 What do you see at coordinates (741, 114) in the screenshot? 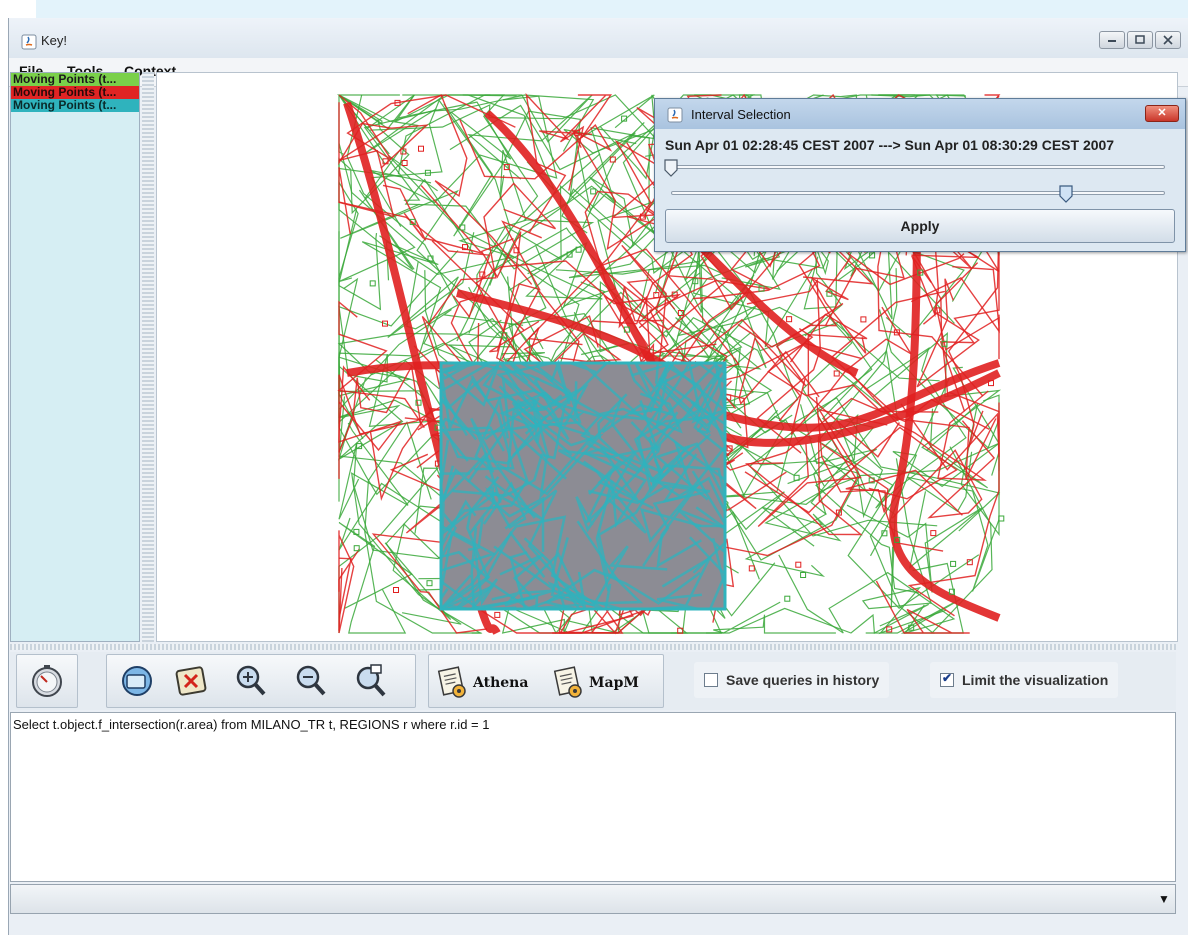
I see `dialog-title: Interval Selection` at bounding box center [741, 114].